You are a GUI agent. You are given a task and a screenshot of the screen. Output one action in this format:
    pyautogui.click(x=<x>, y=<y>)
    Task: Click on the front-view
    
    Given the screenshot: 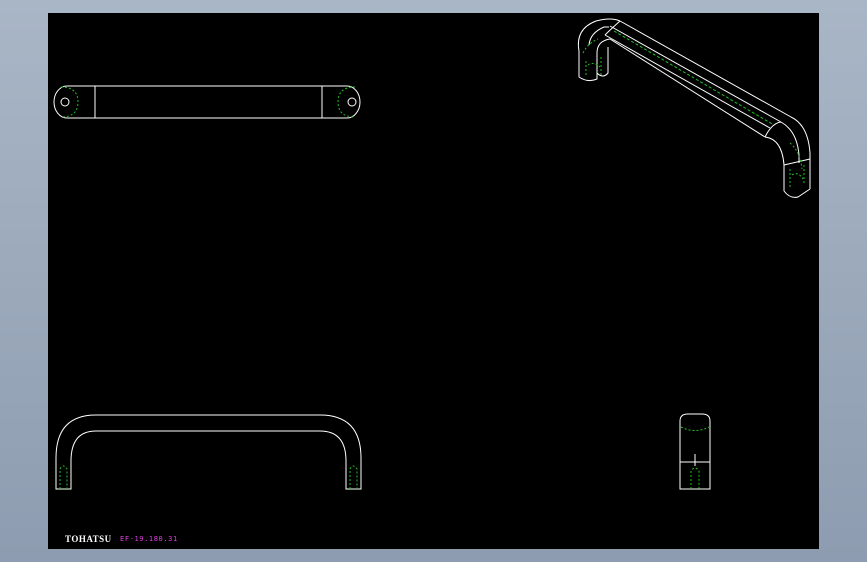 What is the action you would take?
    pyautogui.click(x=208, y=452)
    